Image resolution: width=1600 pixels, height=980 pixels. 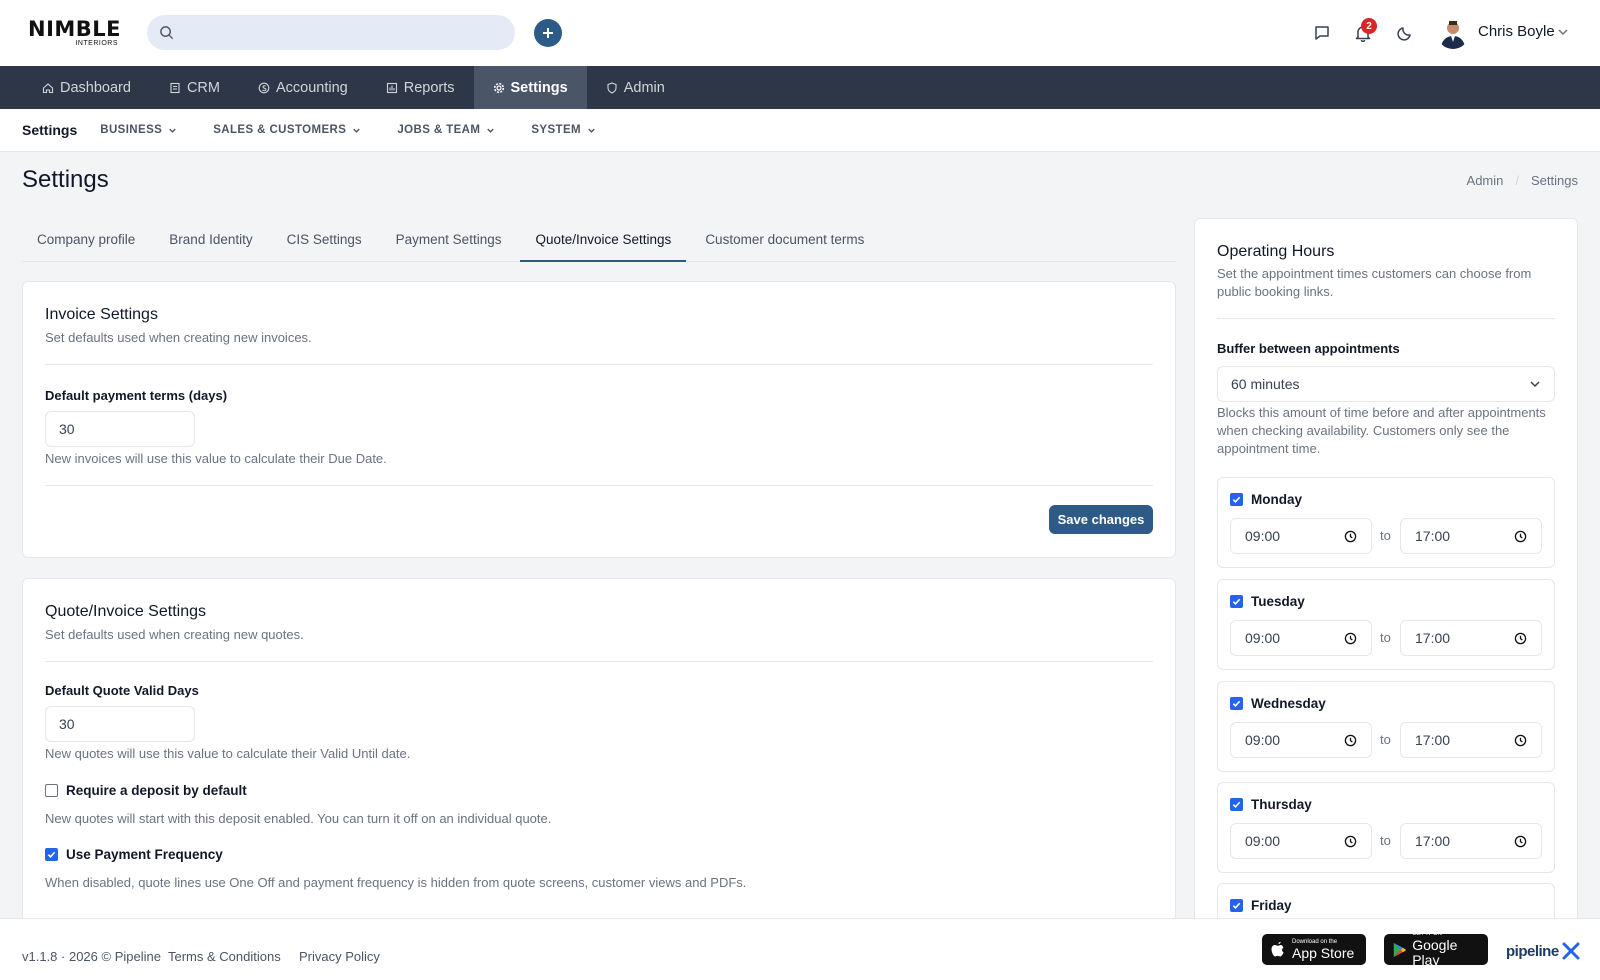 I want to click on plus-icon, so click(x=548, y=33).